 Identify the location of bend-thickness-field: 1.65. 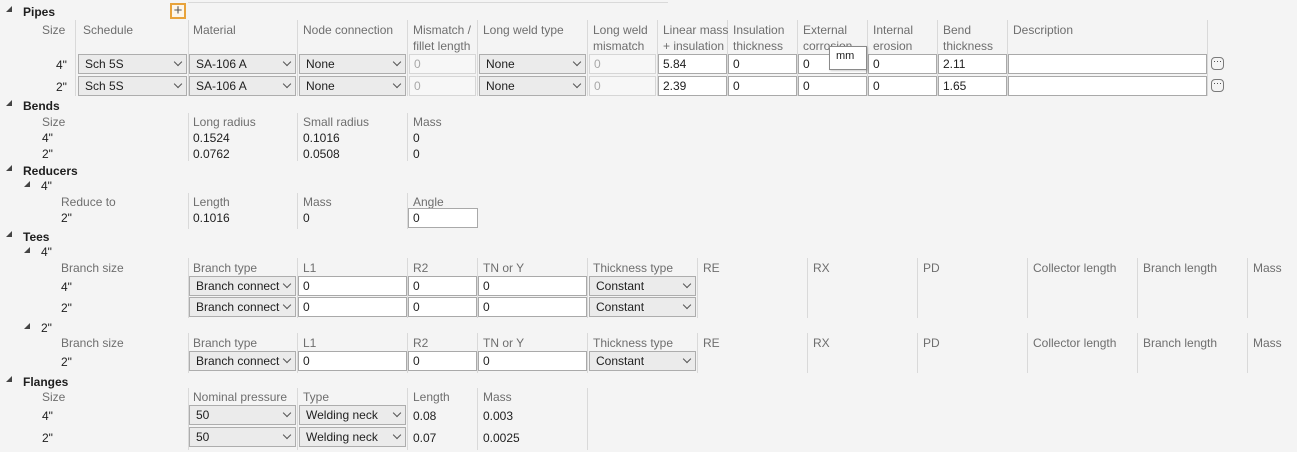
(972, 86).